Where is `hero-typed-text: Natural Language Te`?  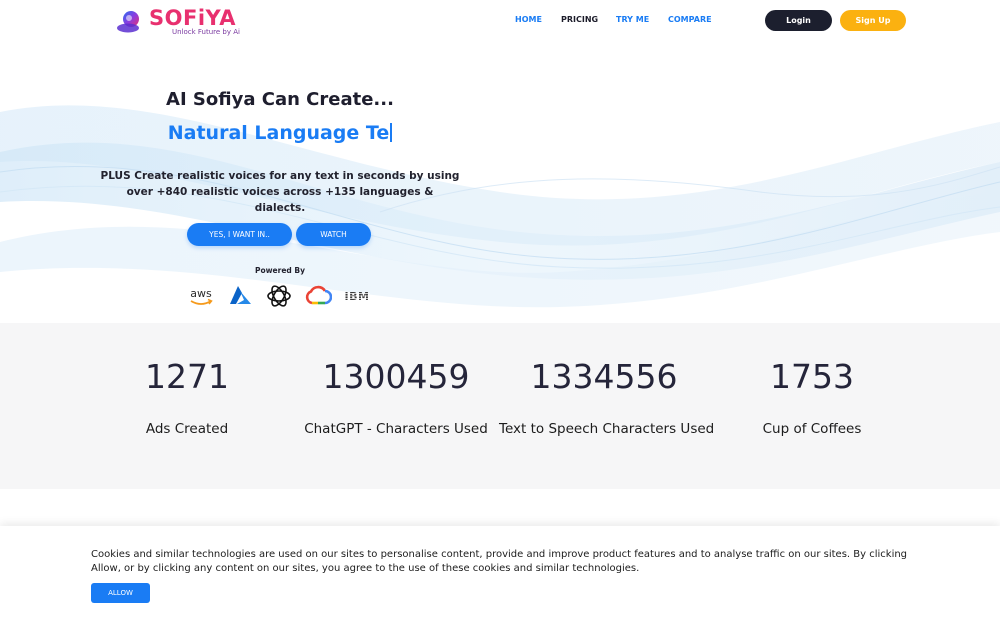 hero-typed-text: Natural Language Te is located at coordinates (280, 133).